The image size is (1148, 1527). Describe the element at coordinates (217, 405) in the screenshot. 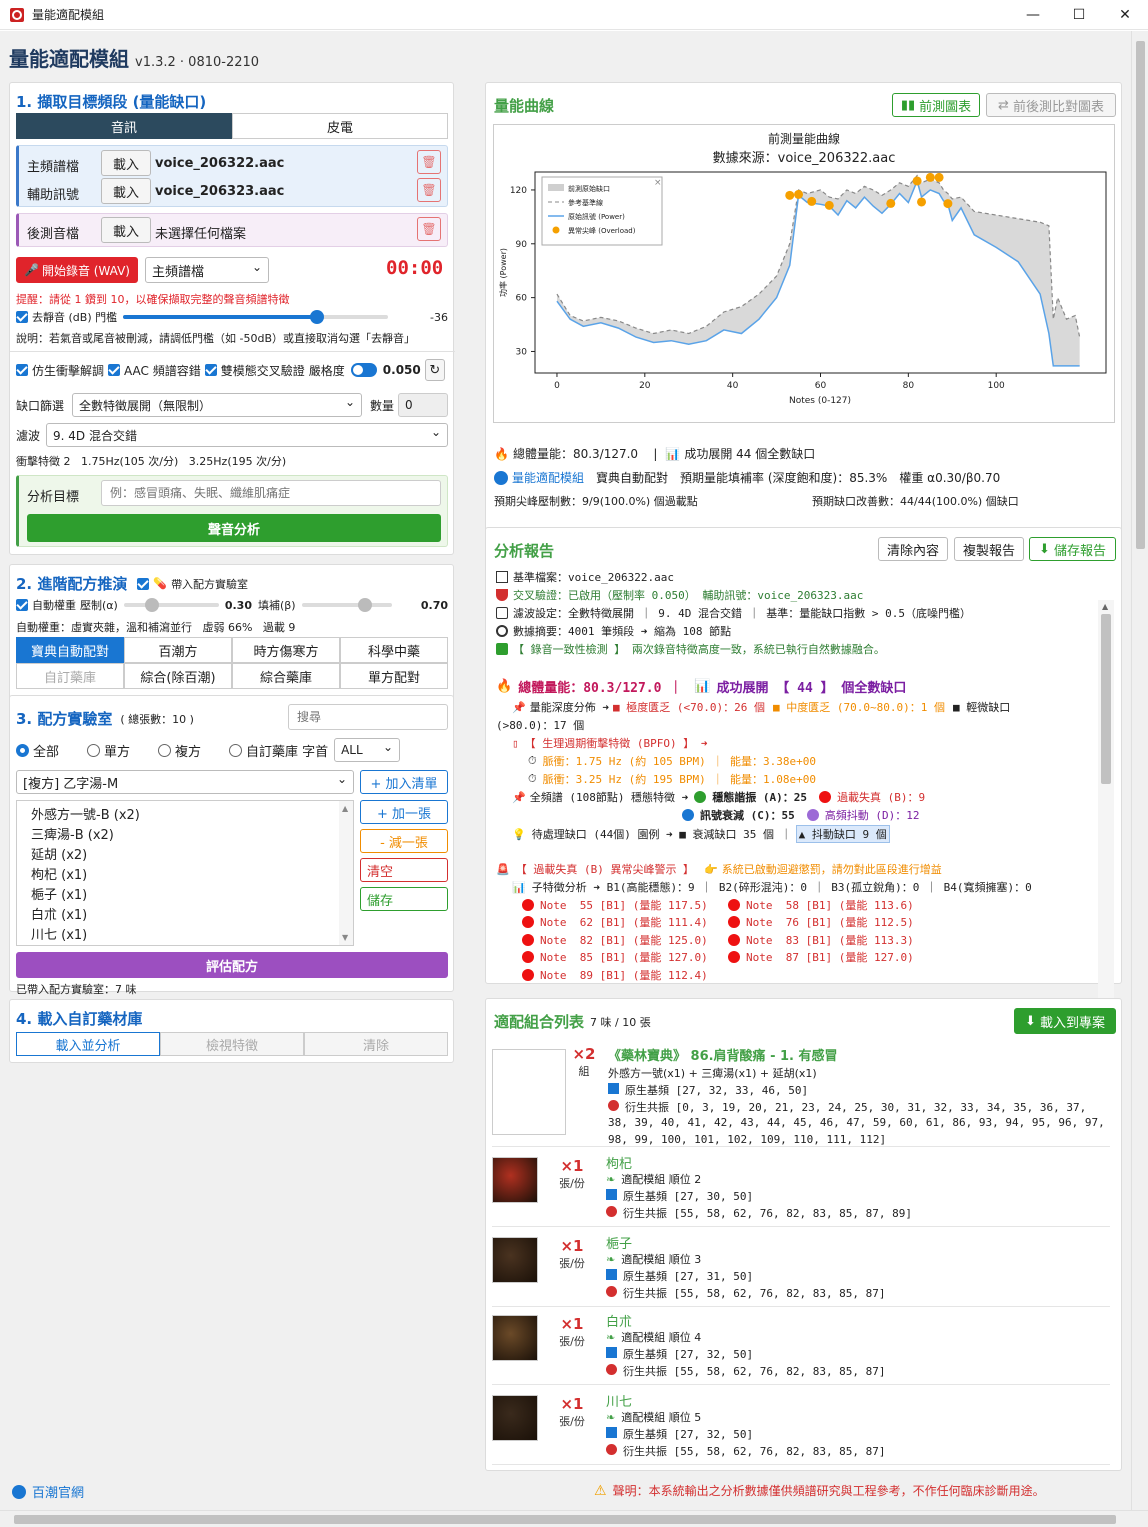

I see `gap-select: 全數特徵展開（無限制）` at that location.